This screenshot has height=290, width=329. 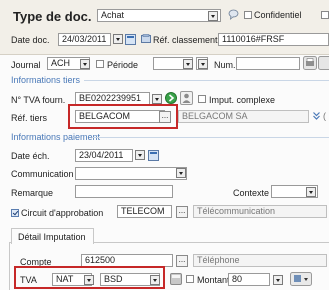 What do you see at coordinates (85, 64) in the screenshot?
I see `journal-dropdown-icon` at bounding box center [85, 64].